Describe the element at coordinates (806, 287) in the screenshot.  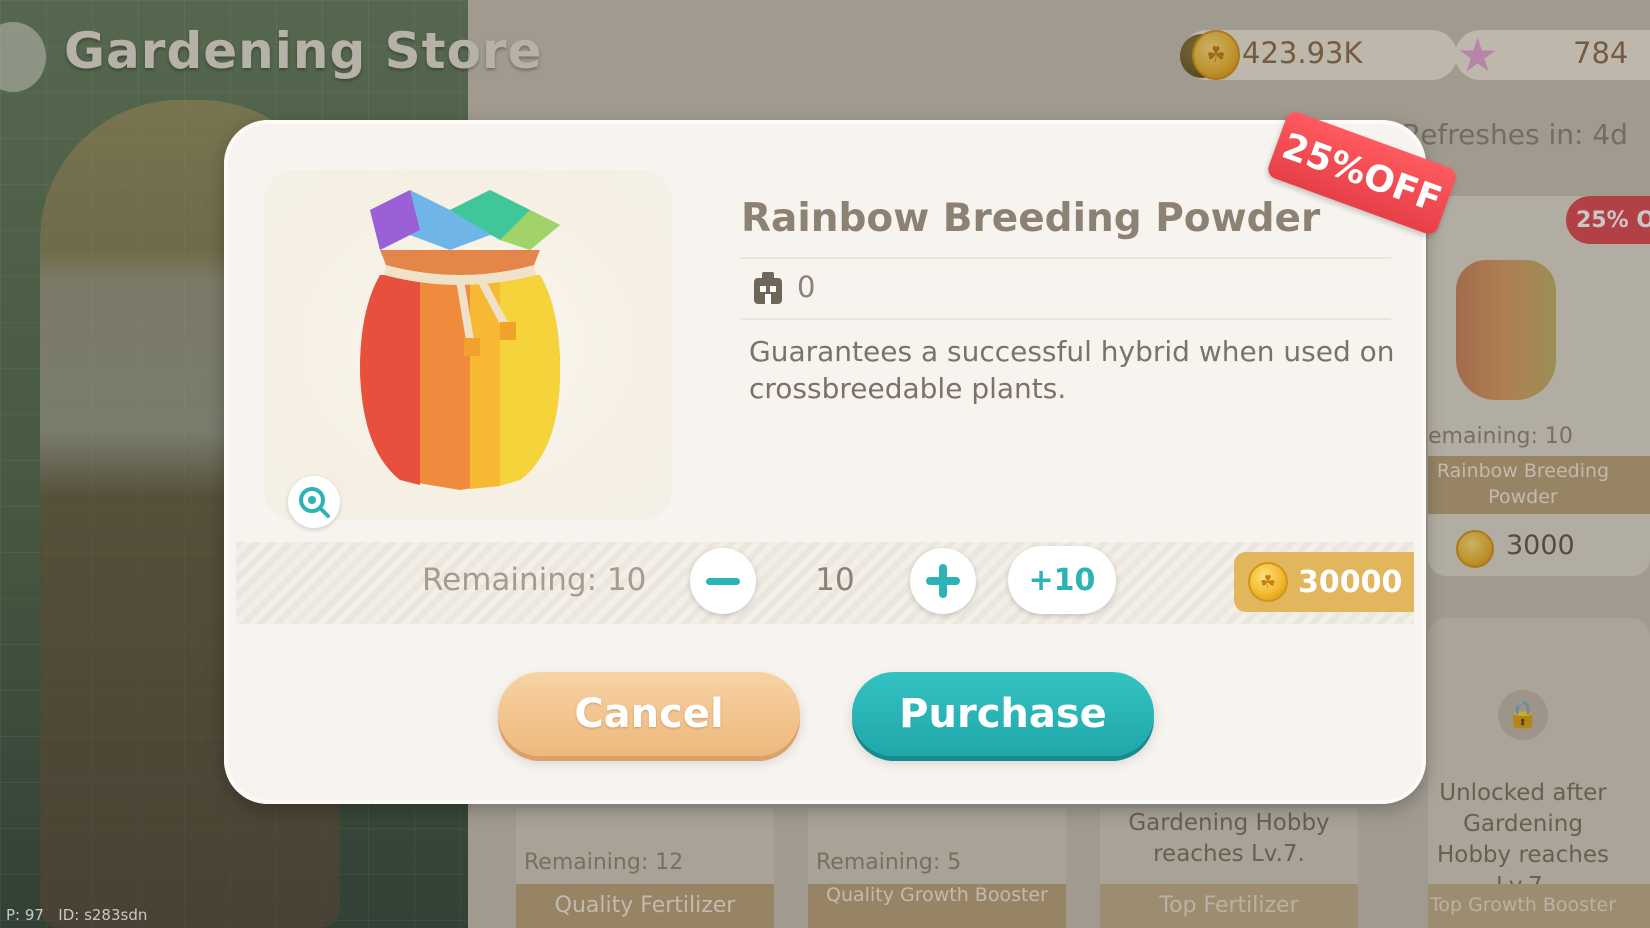
I see `owned-count: 0` at that location.